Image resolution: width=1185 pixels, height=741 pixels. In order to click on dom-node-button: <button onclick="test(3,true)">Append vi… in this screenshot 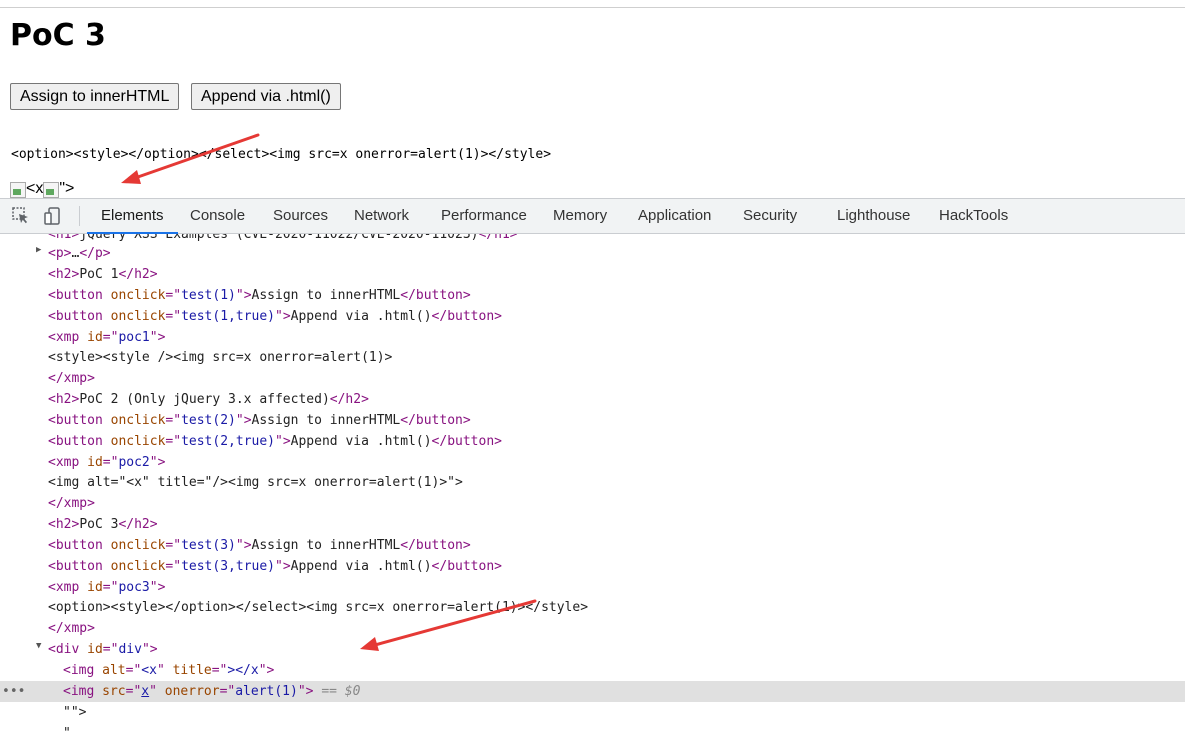, I will do `click(616, 566)`.